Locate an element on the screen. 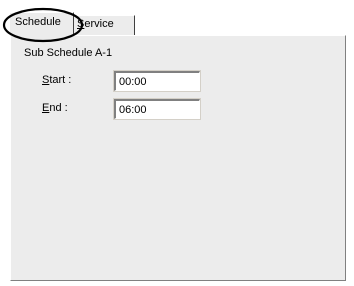 The width and height of the screenshot is (354, 286). tab-schedule-label: Schedule is located at coordinates (38, 22).